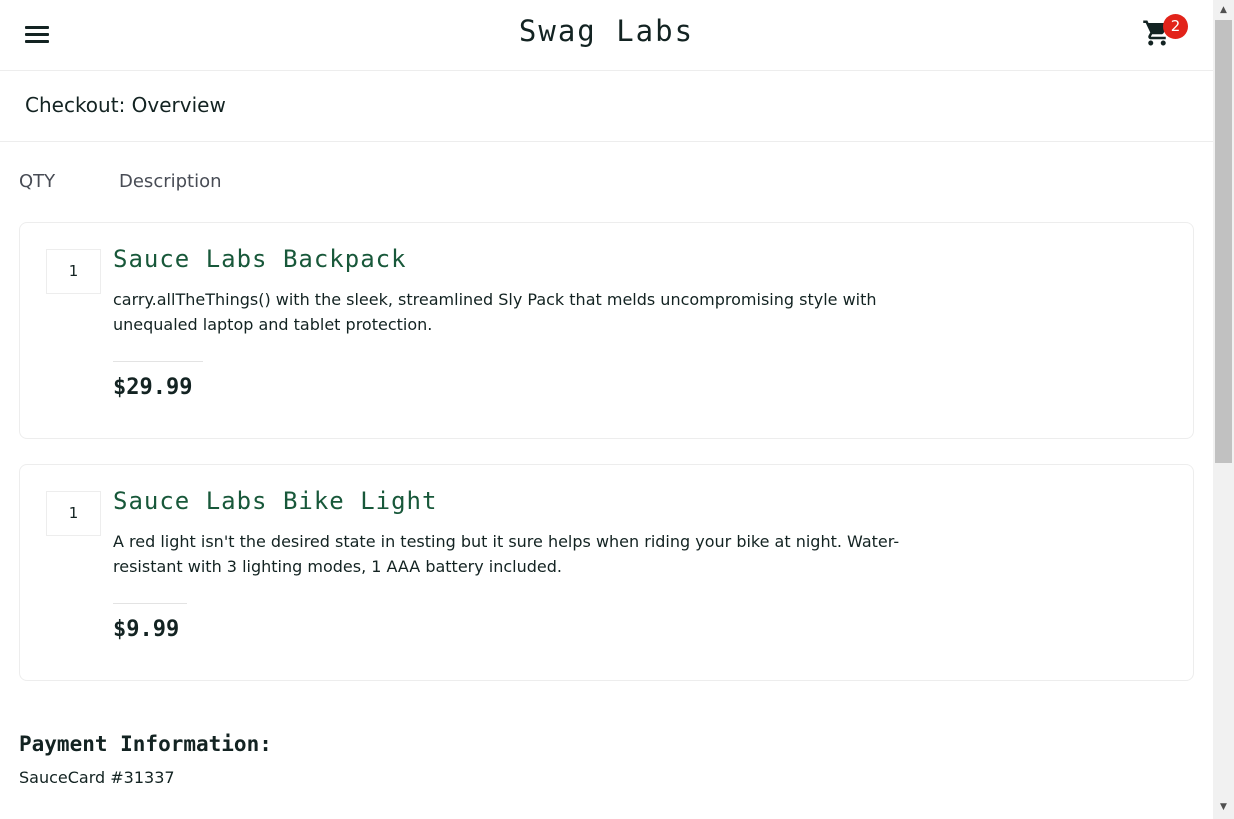  Describe the element at coordinates (125, 105) in the screenshot. I see `page-title: Checkout: Overview` at that location.